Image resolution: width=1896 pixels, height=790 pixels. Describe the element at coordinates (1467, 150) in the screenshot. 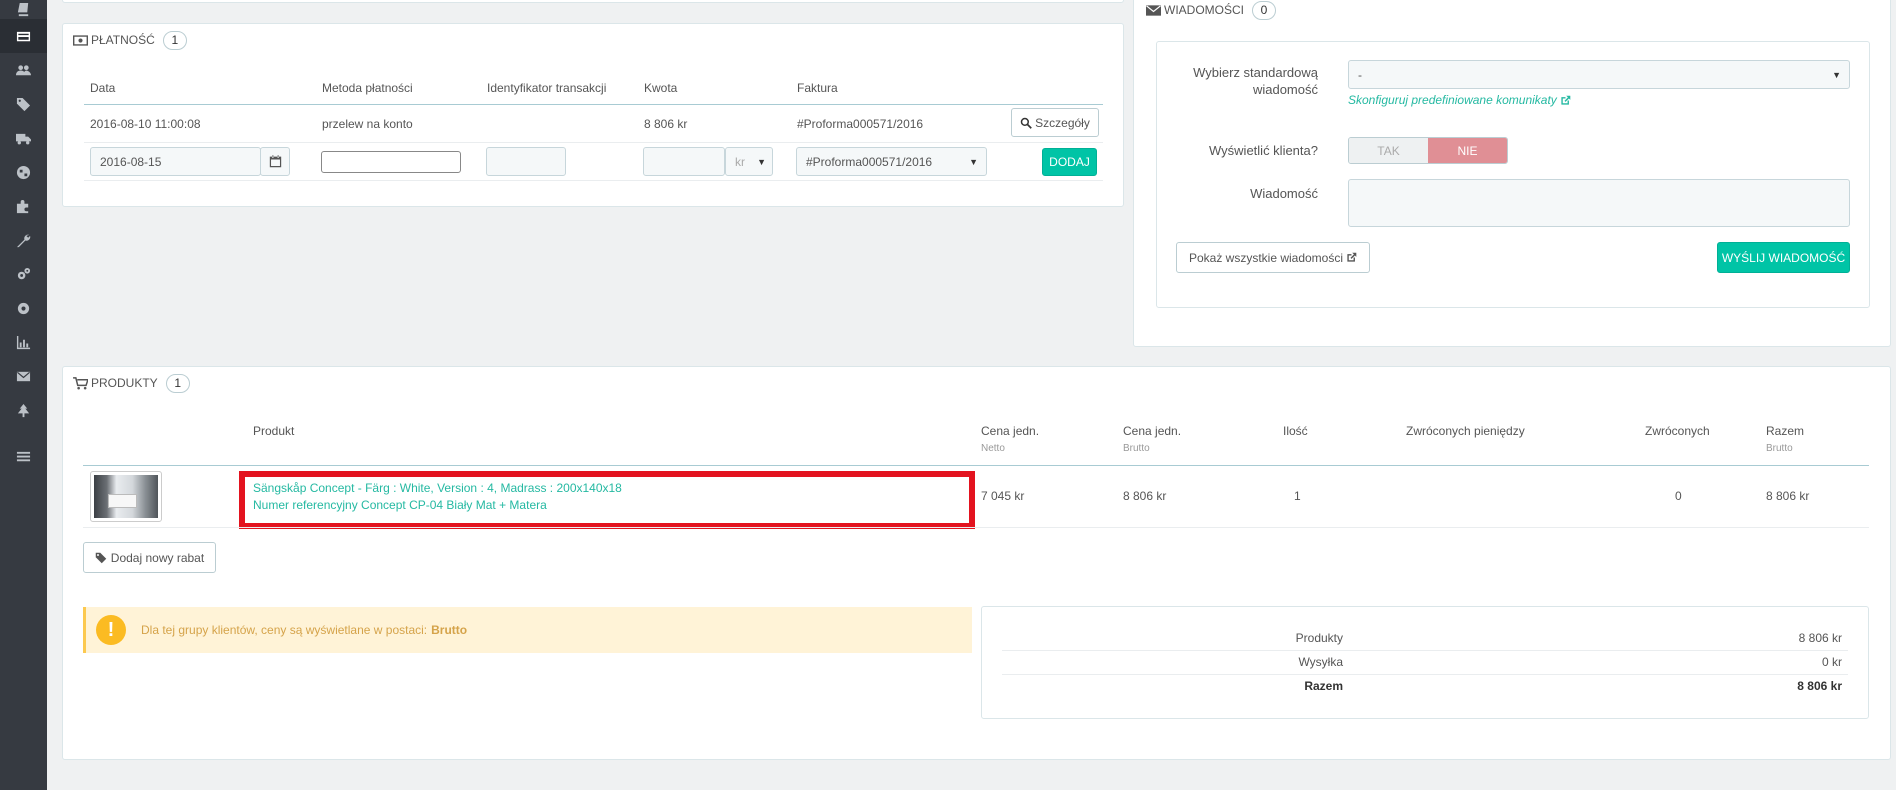

I see `toggle-no-option: NIE` at that location.